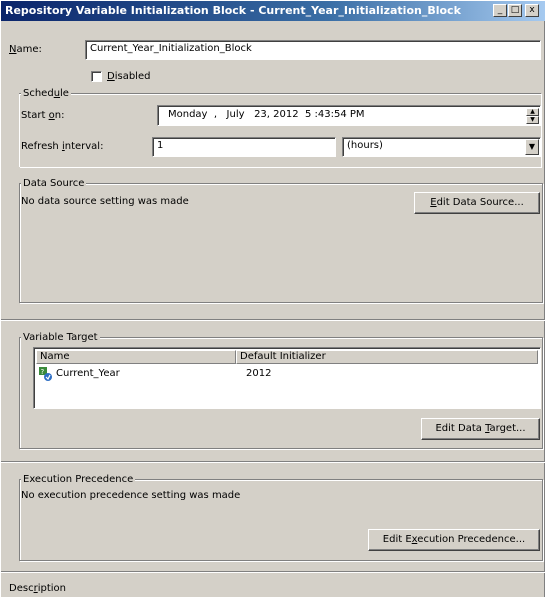  Describe the element at coordinates (288, 374) in the screenshot. I see `table-row: ? Current_Year 2012` at that location.